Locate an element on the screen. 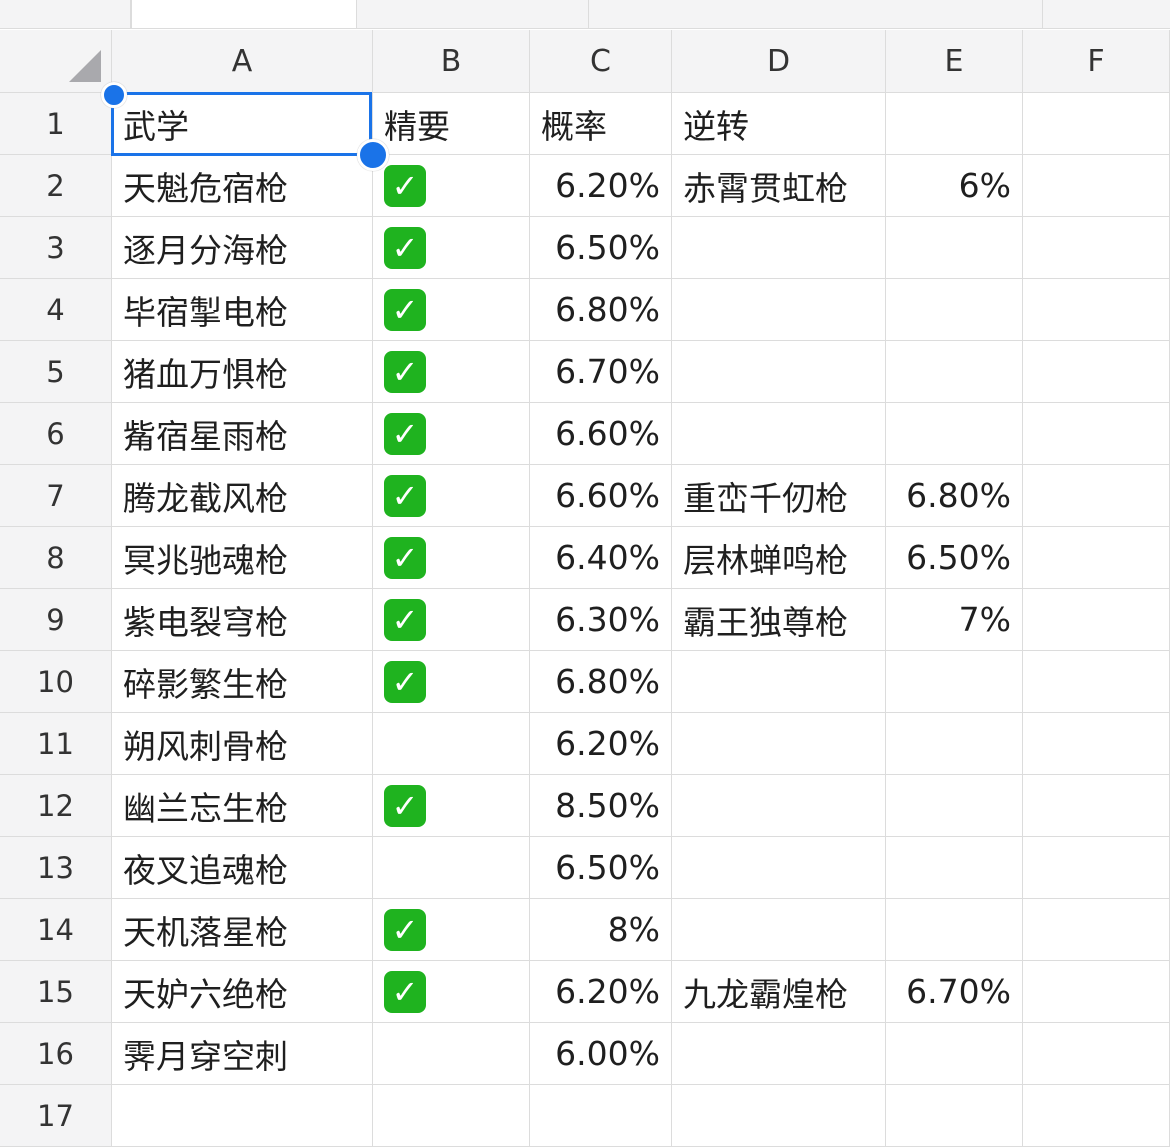 This screenshot has width=1170, height=1147. cell-b-1: 精要 is located at coordinates (451, 124).